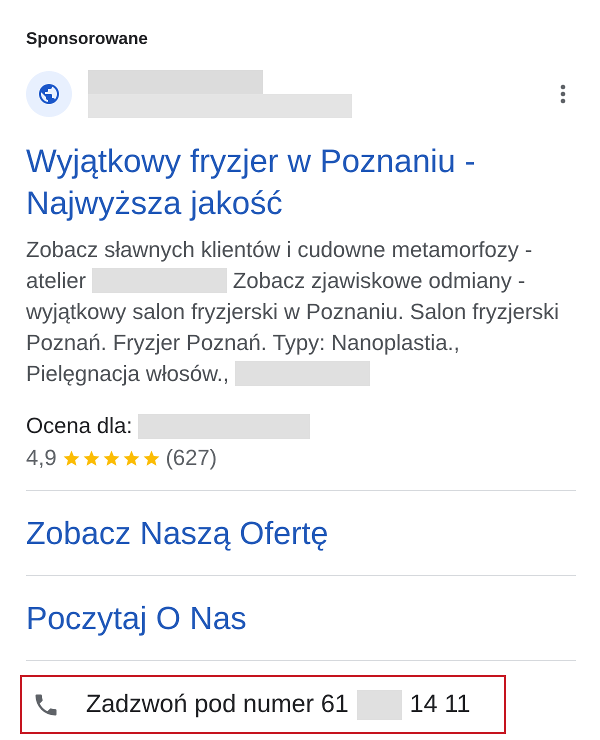 This screenshot has height=740, width=600. Describe the element at coordinates (41, 458) in the screenshot. I see `rating-value: 4,9` at that location.